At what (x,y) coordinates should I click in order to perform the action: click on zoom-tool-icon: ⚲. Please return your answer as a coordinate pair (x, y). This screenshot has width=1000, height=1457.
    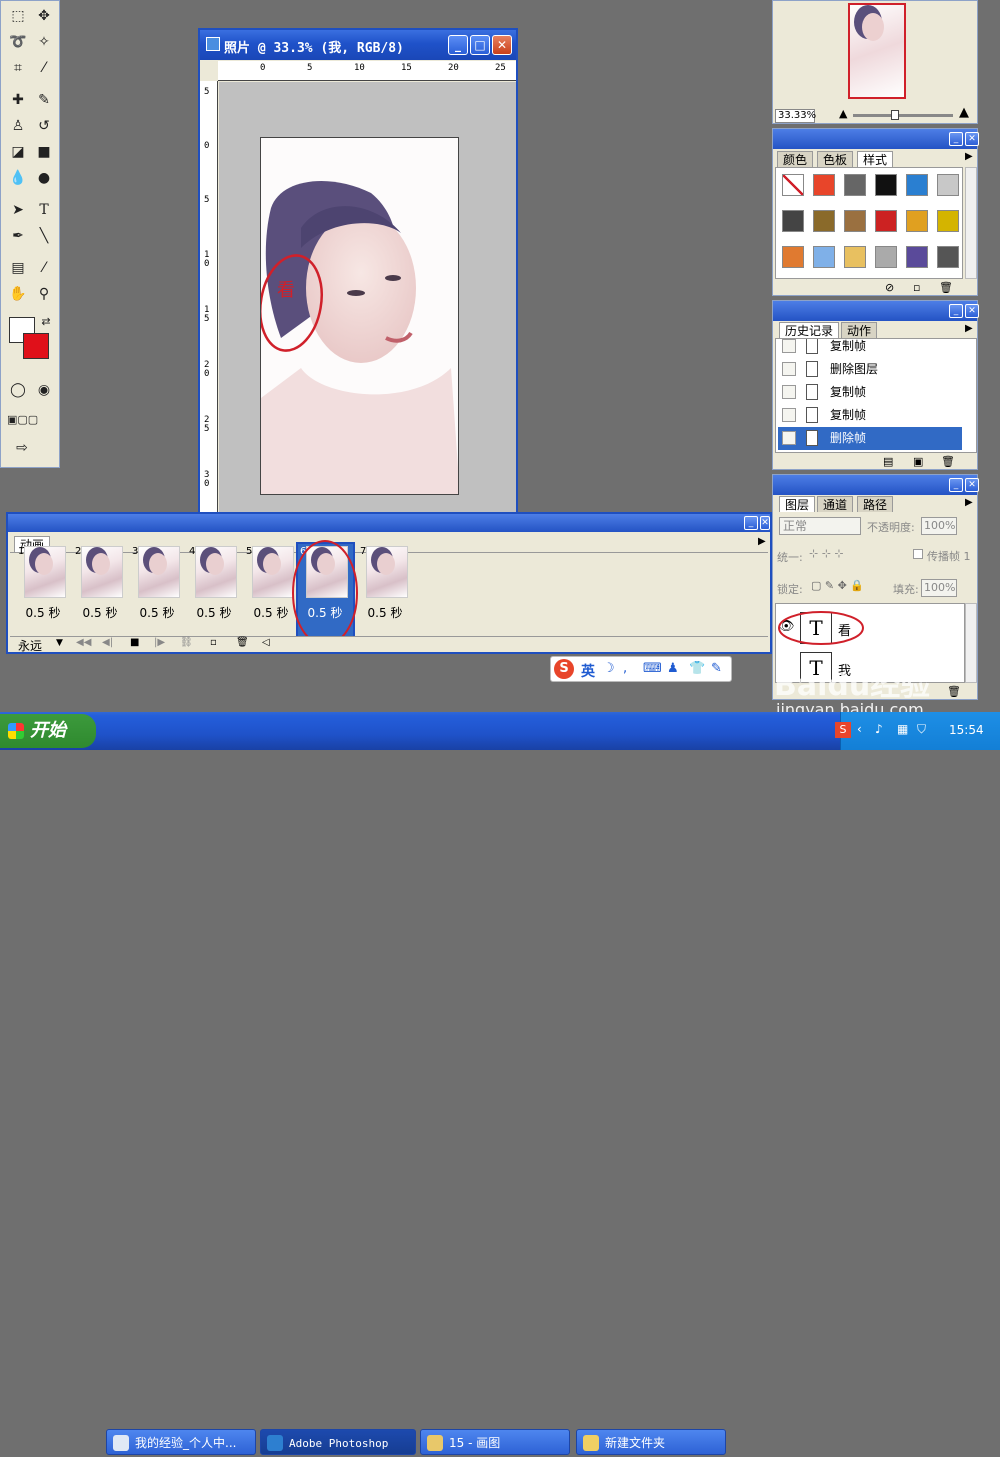
    Looking at the image, I should click on (44, 294).